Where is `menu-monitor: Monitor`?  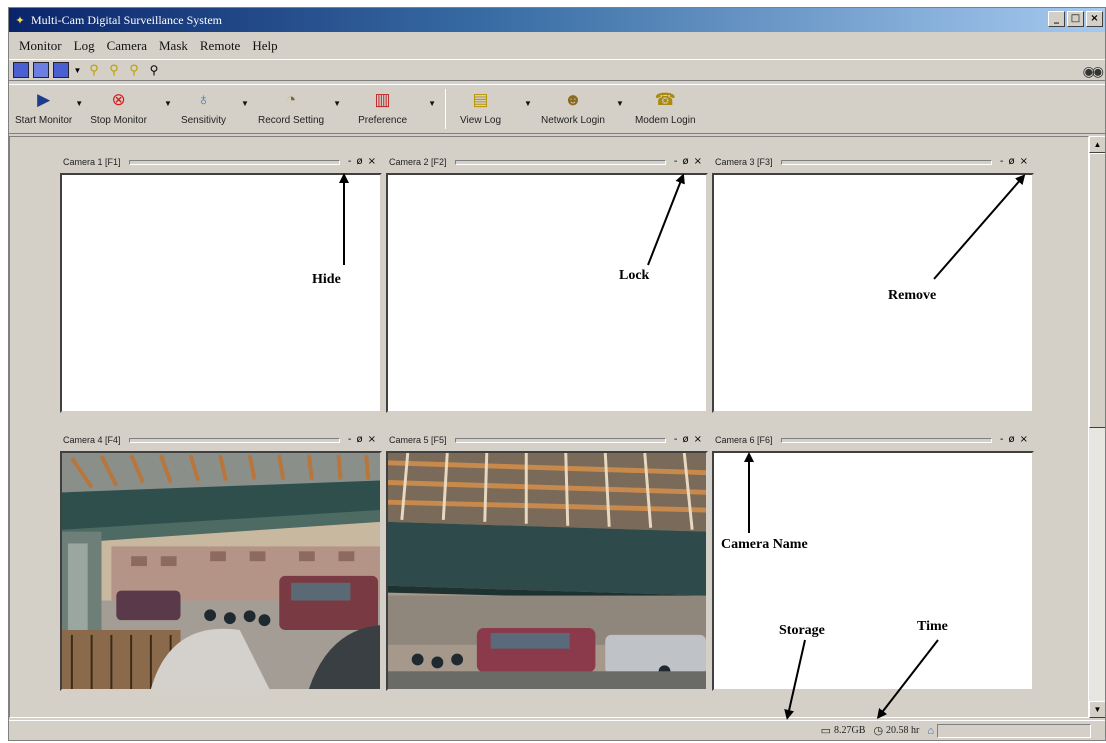
menu-monitor: Monitor is located at coordinates (40, 46).